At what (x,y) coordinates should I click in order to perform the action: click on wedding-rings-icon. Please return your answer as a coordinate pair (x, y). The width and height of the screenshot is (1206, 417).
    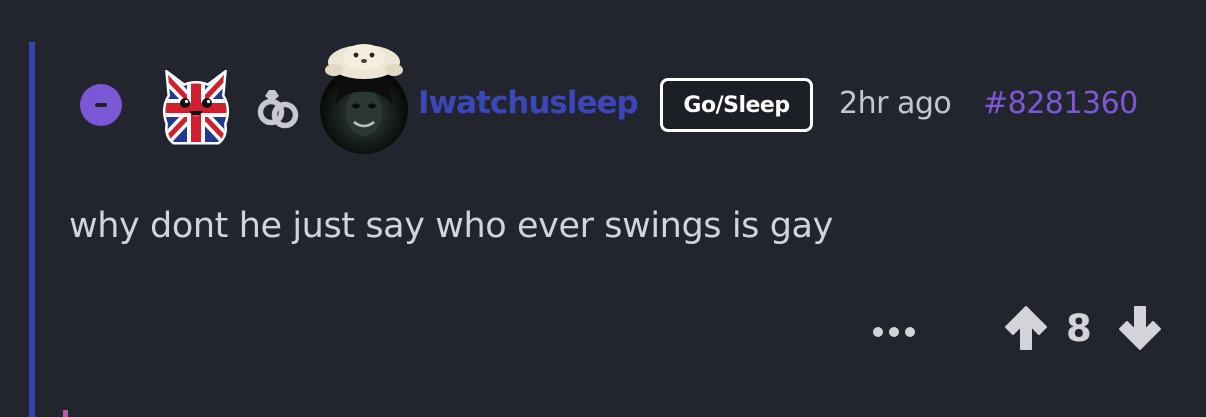
    Looking at the image, I should click on (278, 109).